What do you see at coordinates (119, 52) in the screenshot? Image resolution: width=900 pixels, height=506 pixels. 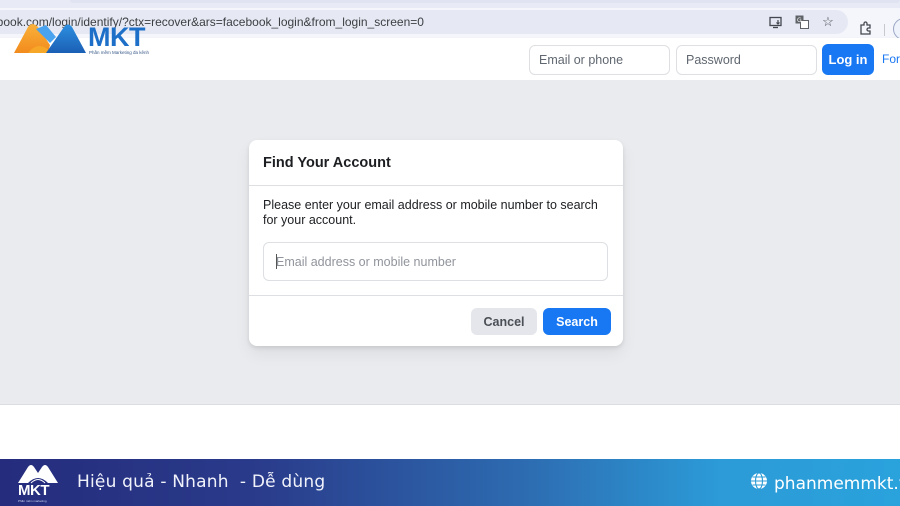 I see `mkt-tagline: Phần mềm Marketing đa kênh` at bounding box center [119, 52].